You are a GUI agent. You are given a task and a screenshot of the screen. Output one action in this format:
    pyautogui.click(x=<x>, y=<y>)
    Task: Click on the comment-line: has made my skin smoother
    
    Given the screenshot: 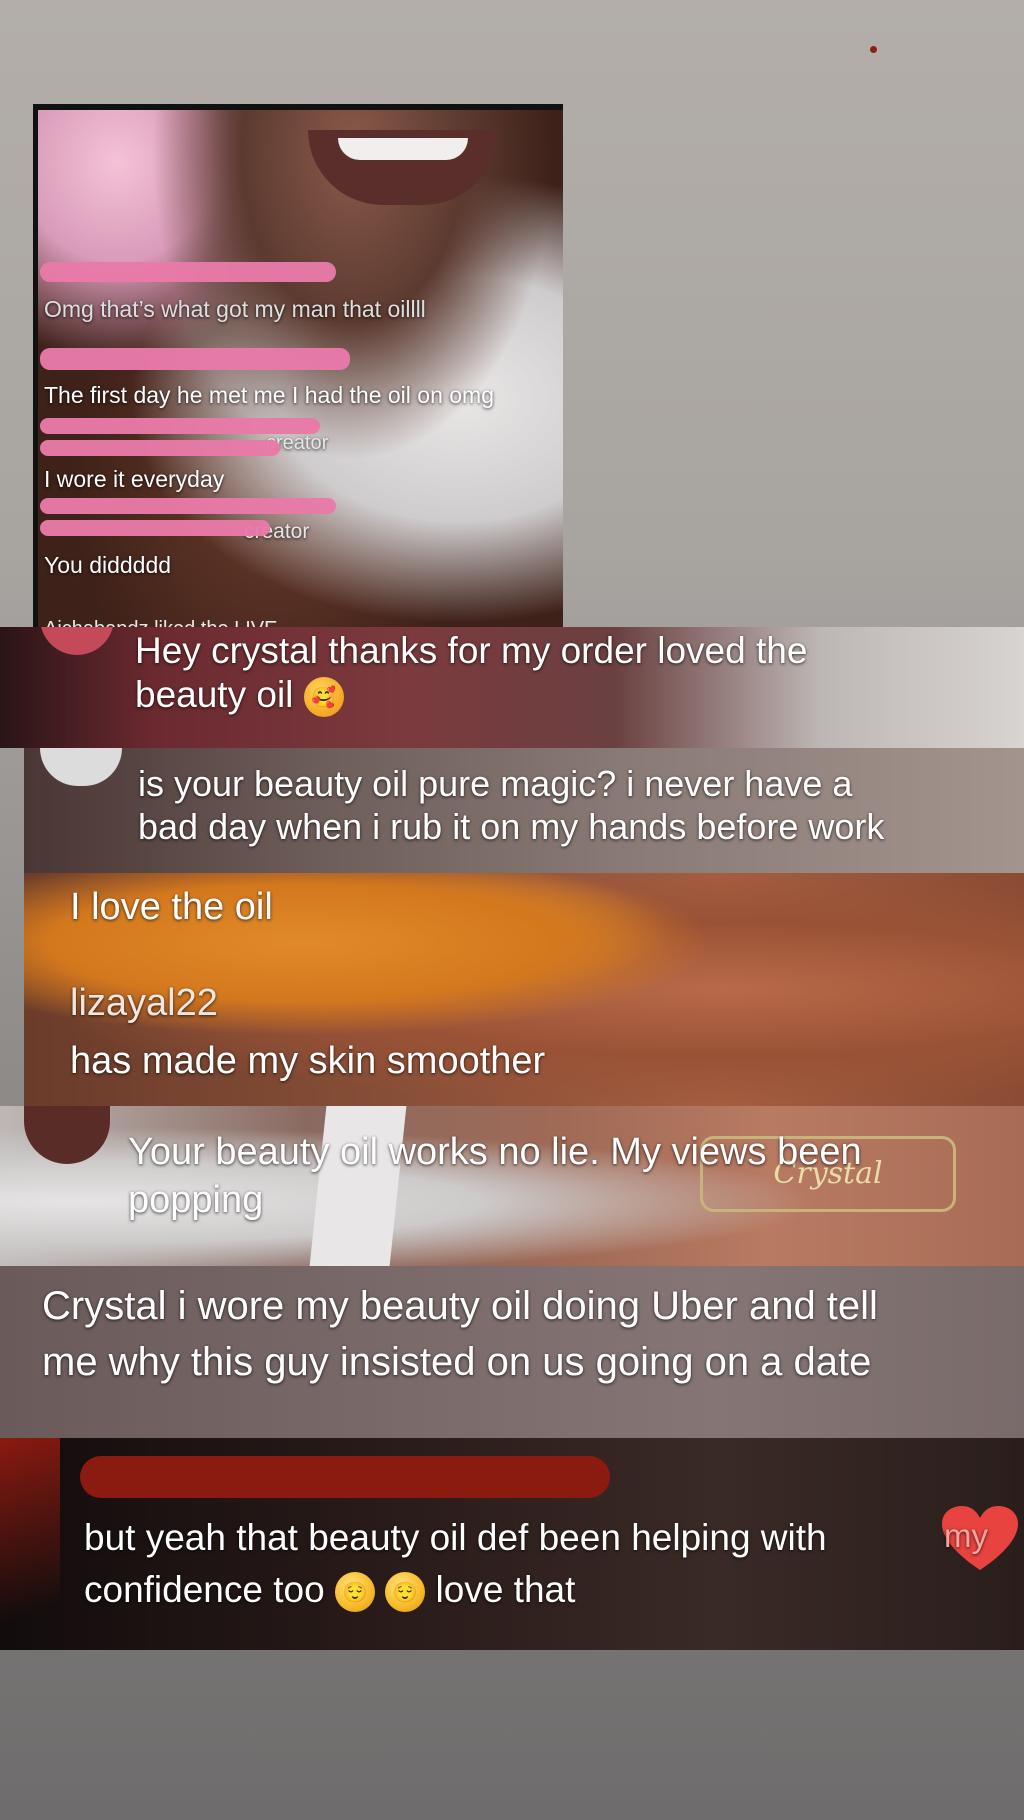 What is the action you would take?
    pyautogui.click(x=308, y=1061)
    